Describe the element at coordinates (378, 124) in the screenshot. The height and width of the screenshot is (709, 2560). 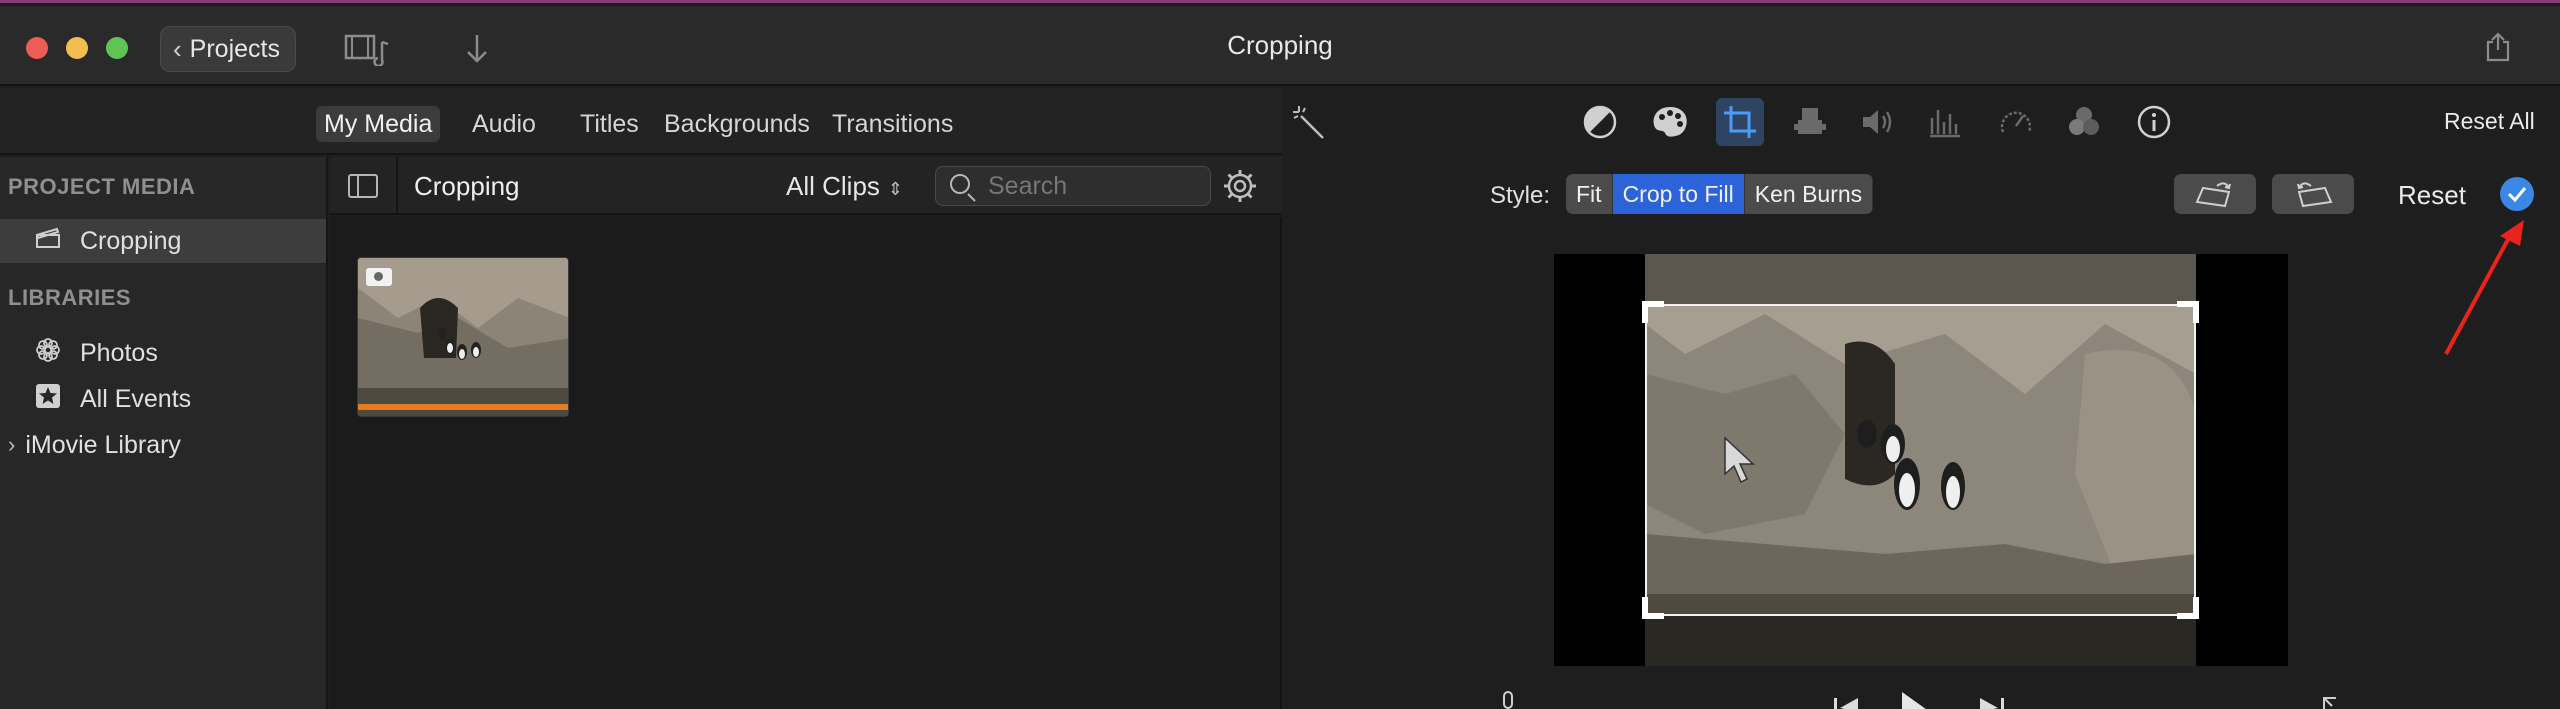
I see `tab-my-media: My Media` at that location.